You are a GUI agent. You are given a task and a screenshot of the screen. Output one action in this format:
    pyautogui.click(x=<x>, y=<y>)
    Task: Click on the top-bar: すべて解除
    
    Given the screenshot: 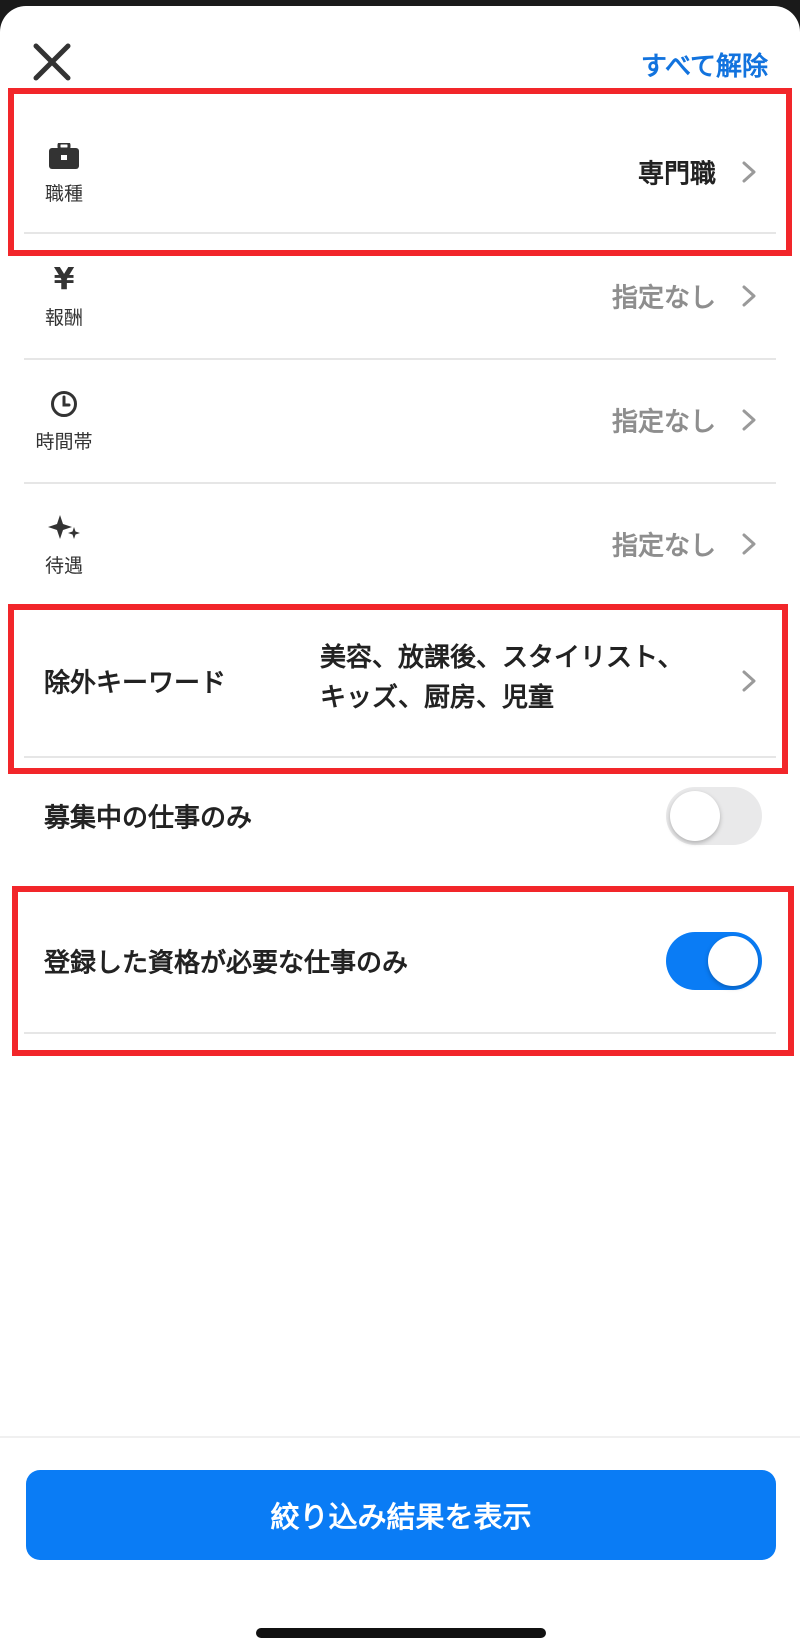 What is the action you would take?
    pyautogui.click(x=400, y=46)
    